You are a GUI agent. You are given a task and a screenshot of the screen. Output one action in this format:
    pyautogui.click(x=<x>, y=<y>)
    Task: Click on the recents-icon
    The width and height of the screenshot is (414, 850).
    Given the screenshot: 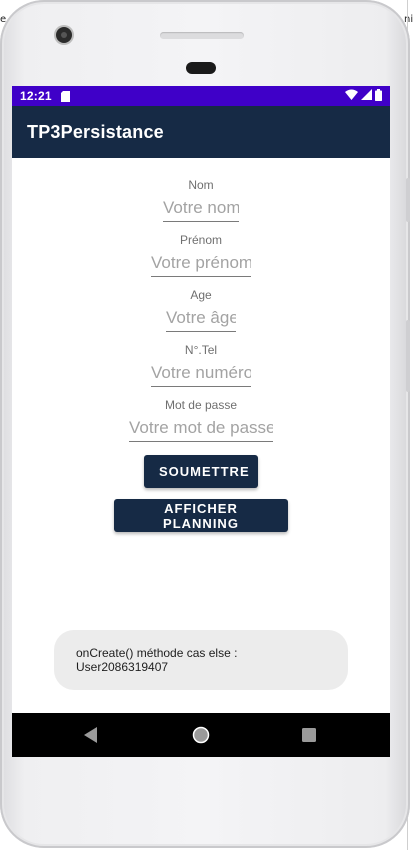 What is the action you would take?
    pyautogui.click(x=309, y=735)
    